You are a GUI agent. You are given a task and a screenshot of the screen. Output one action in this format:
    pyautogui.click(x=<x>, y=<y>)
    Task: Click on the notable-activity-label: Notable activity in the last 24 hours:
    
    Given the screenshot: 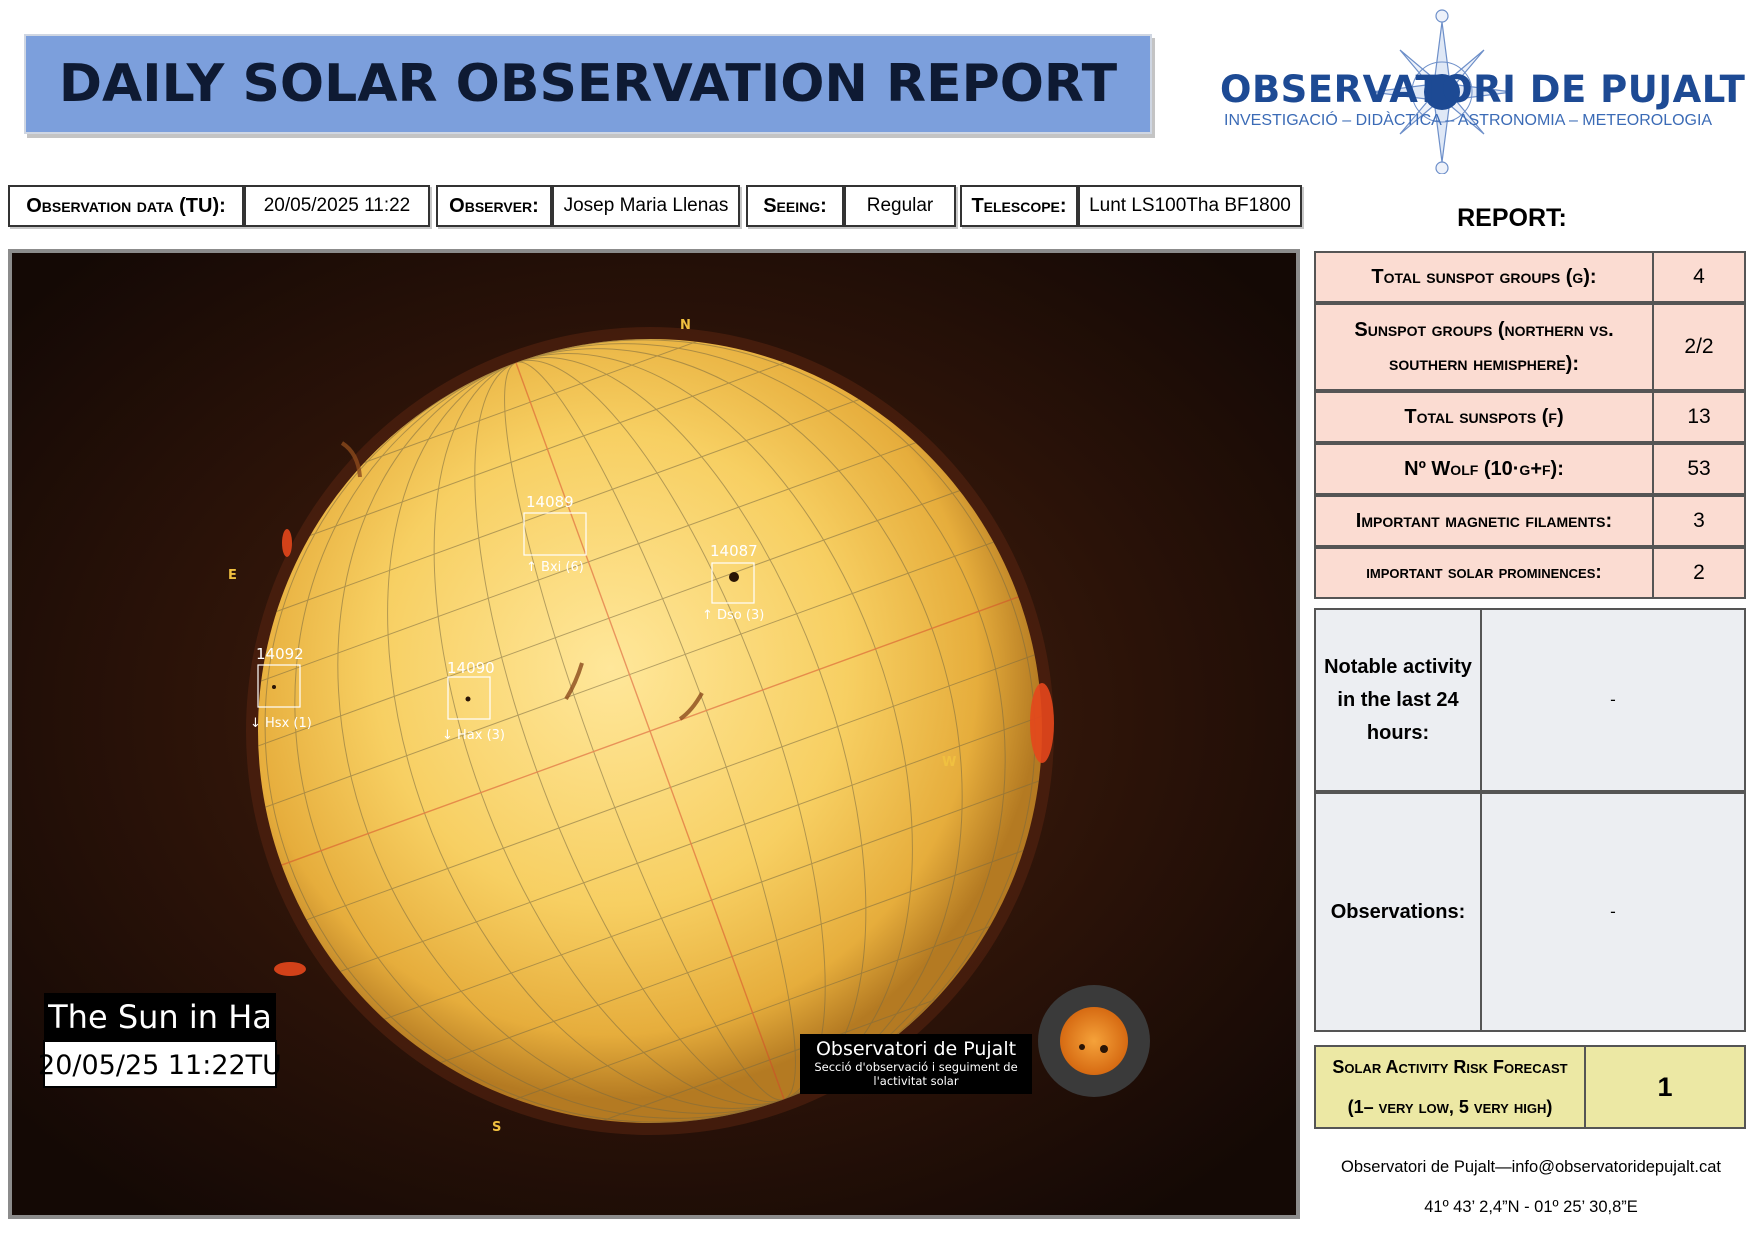 What is the action you would take?
    pyautogui.click(x=1398, y=700)
    